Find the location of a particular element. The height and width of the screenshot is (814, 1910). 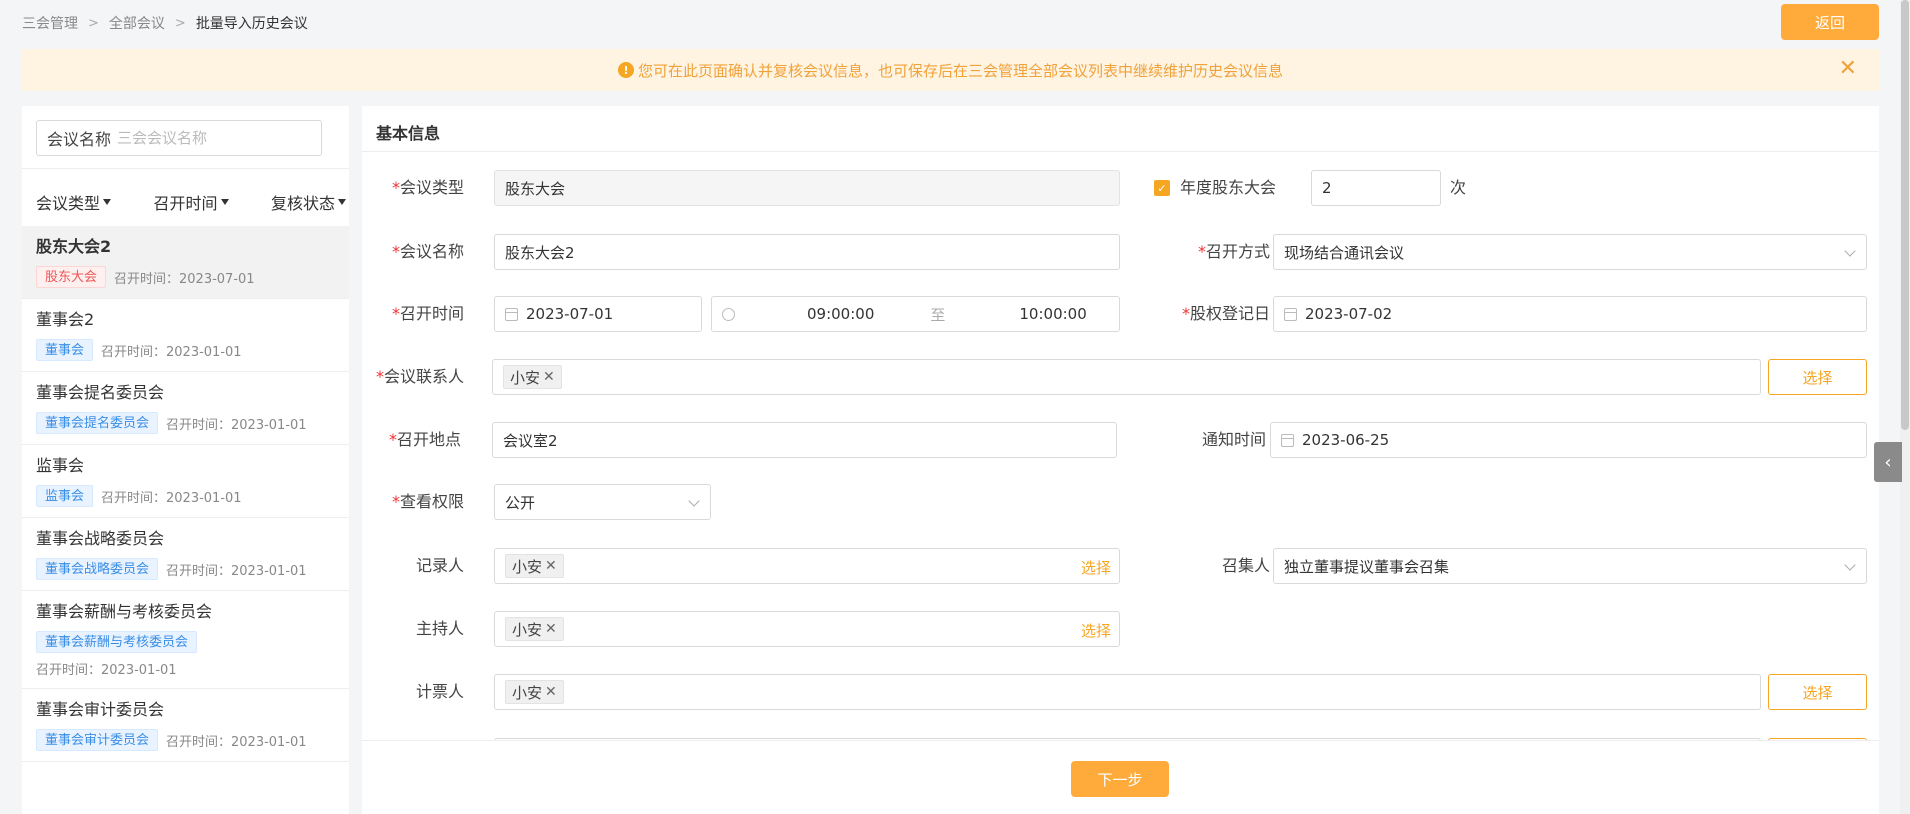

convener-label: 召集人 is located at coordinates (1245, 565).